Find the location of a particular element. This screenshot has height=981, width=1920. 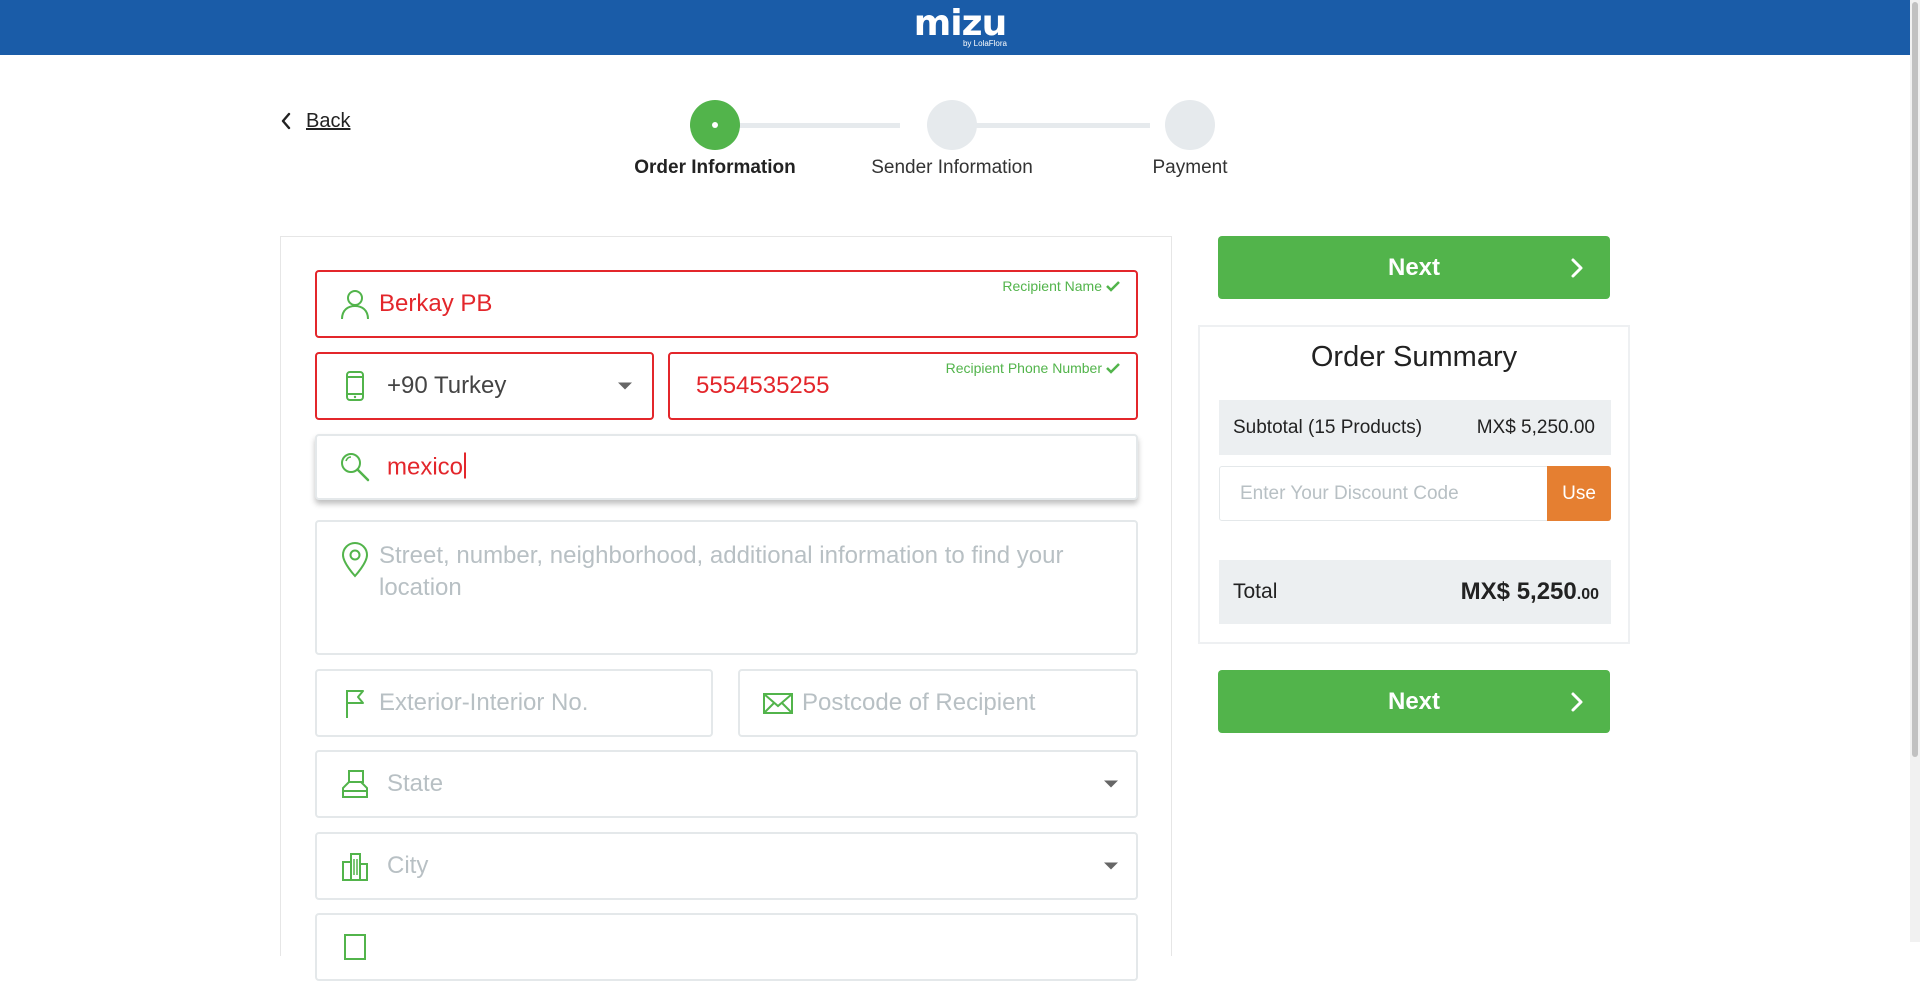

top-header-bar: mizu by LolaFlora is located at coordinates (955, 27).